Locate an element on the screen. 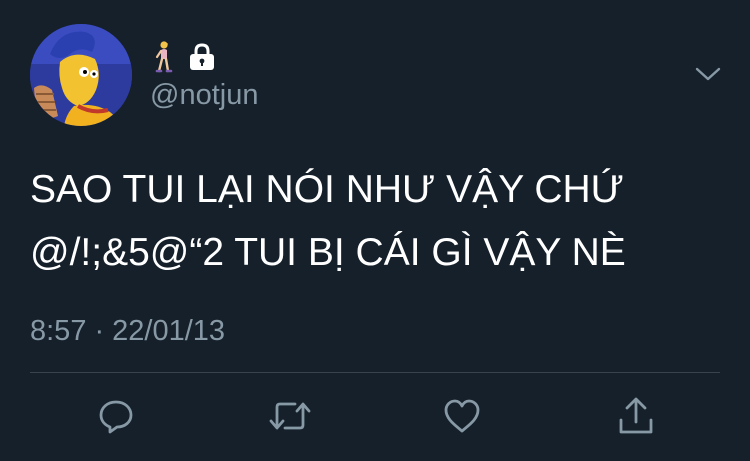  retweet-button is located at coordinates (290, 416).